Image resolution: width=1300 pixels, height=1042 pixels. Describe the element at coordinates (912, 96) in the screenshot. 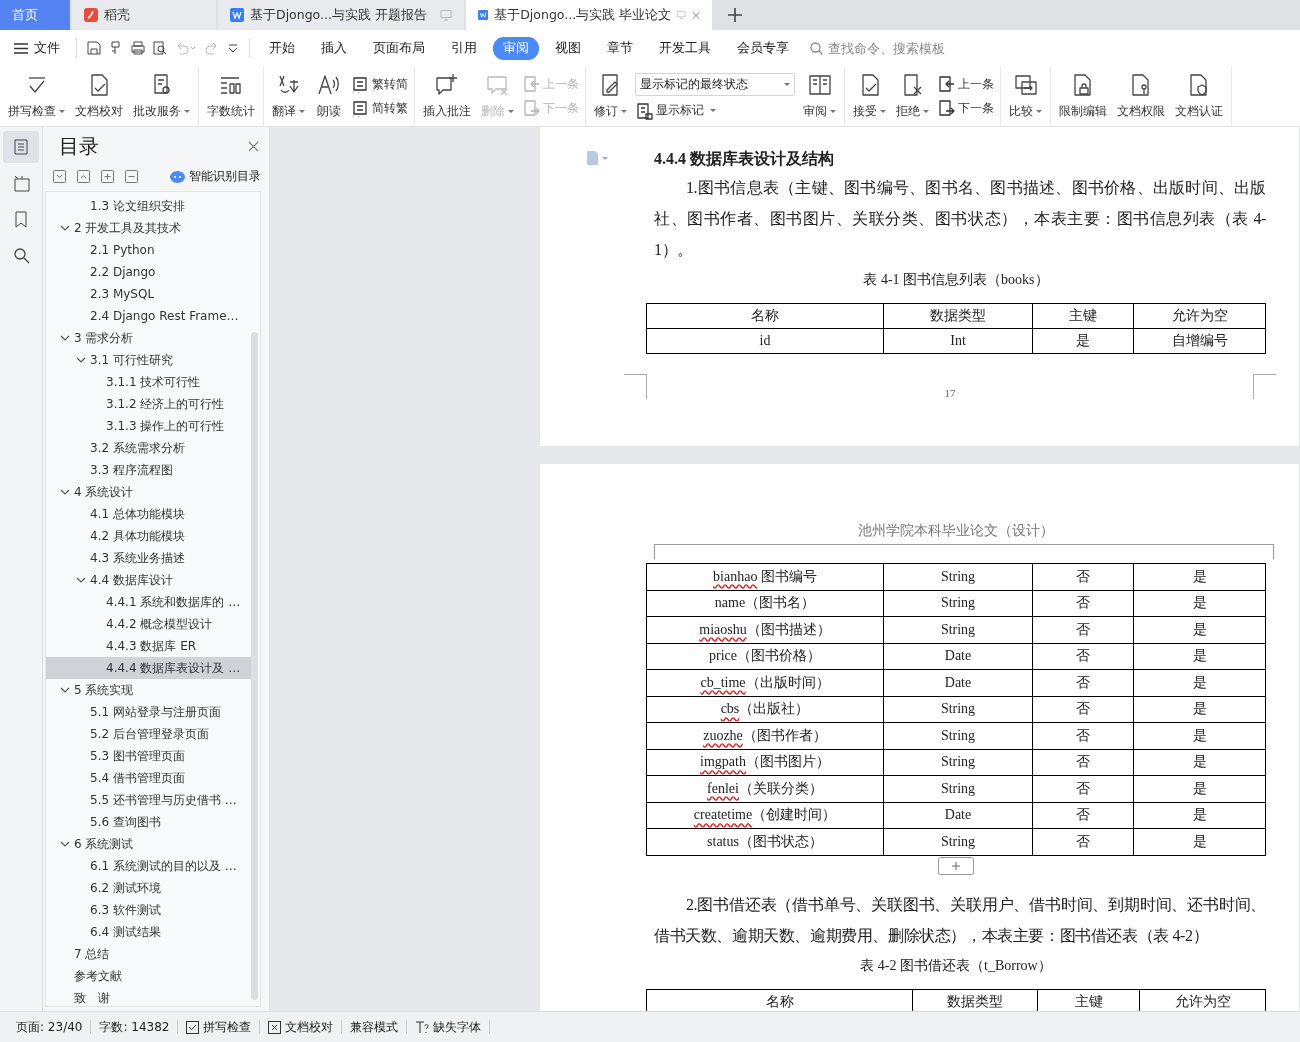

I see `toolbar-button: 拒绝` at that location.